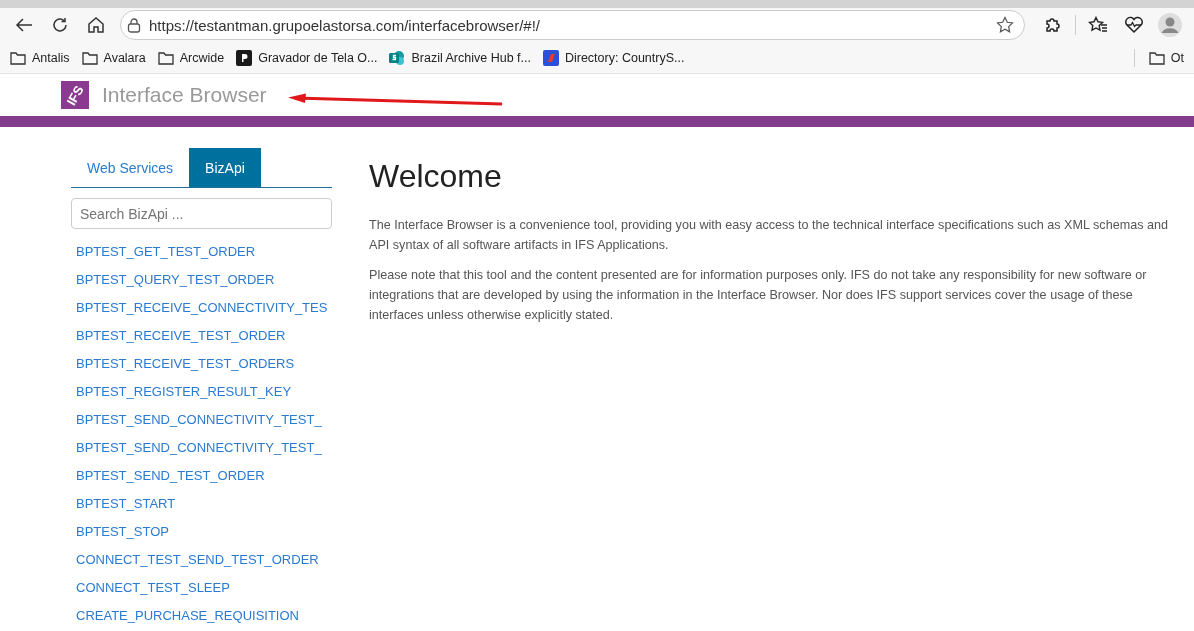 The width and height of the screenshot is (1194, 631). Describe the element at coordinates (24, 25) in the screenshot. I see `back-icon` at that location.